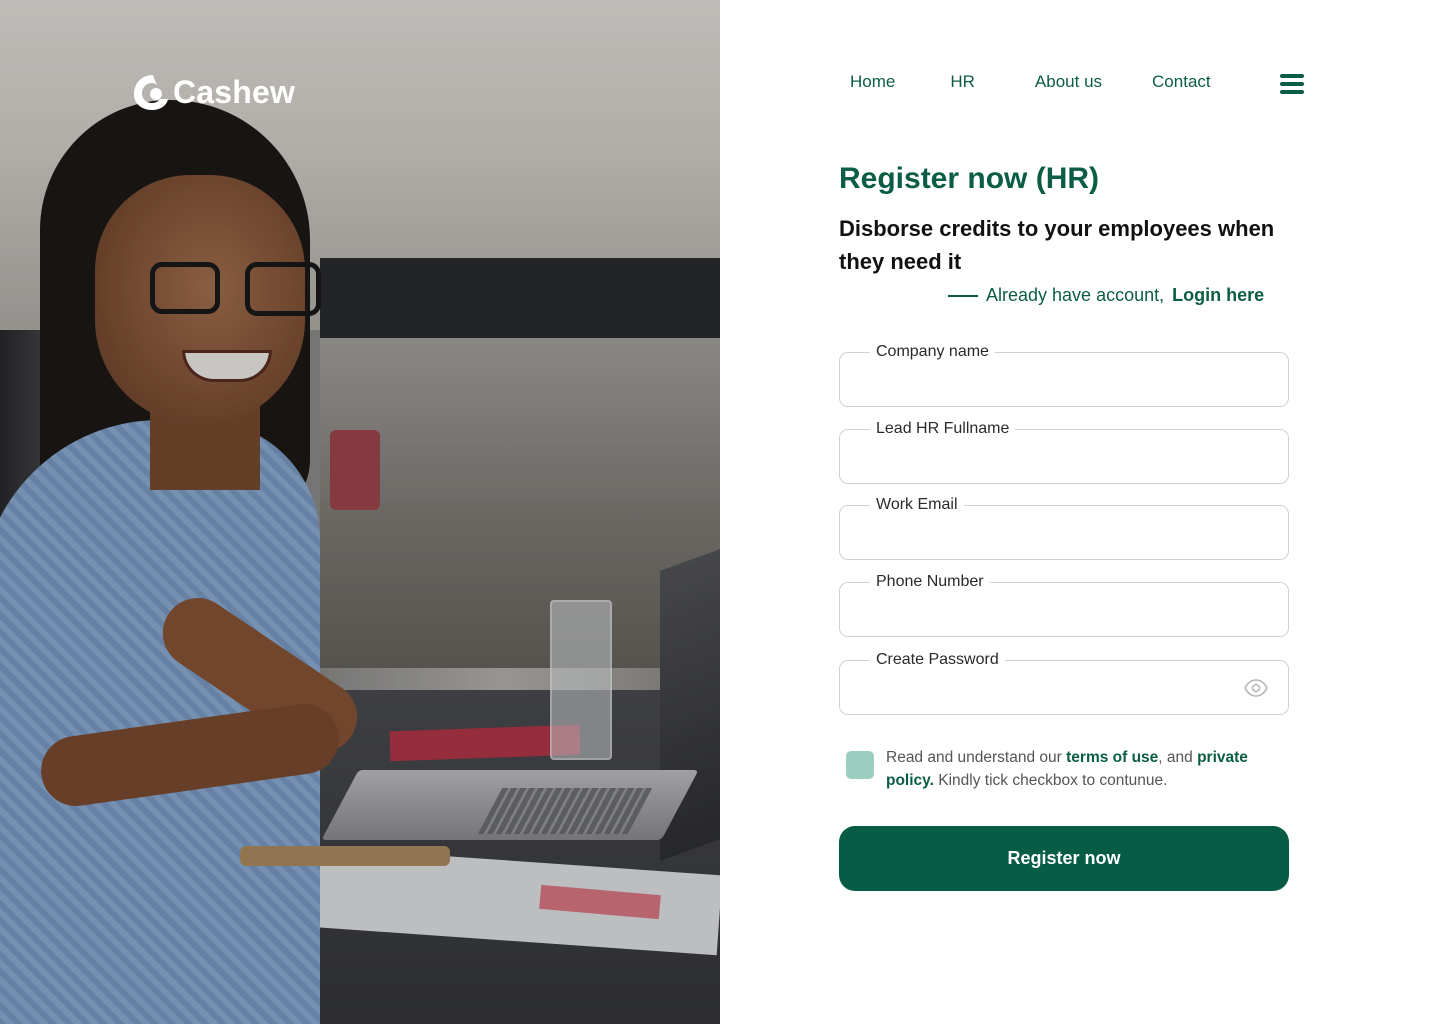 The height and width of the screenshot is (1024, 1440). What do you see at coordinates (1050, 381) in the screenshot?
I see `company-name-input` at bounding box center [1050, 381].